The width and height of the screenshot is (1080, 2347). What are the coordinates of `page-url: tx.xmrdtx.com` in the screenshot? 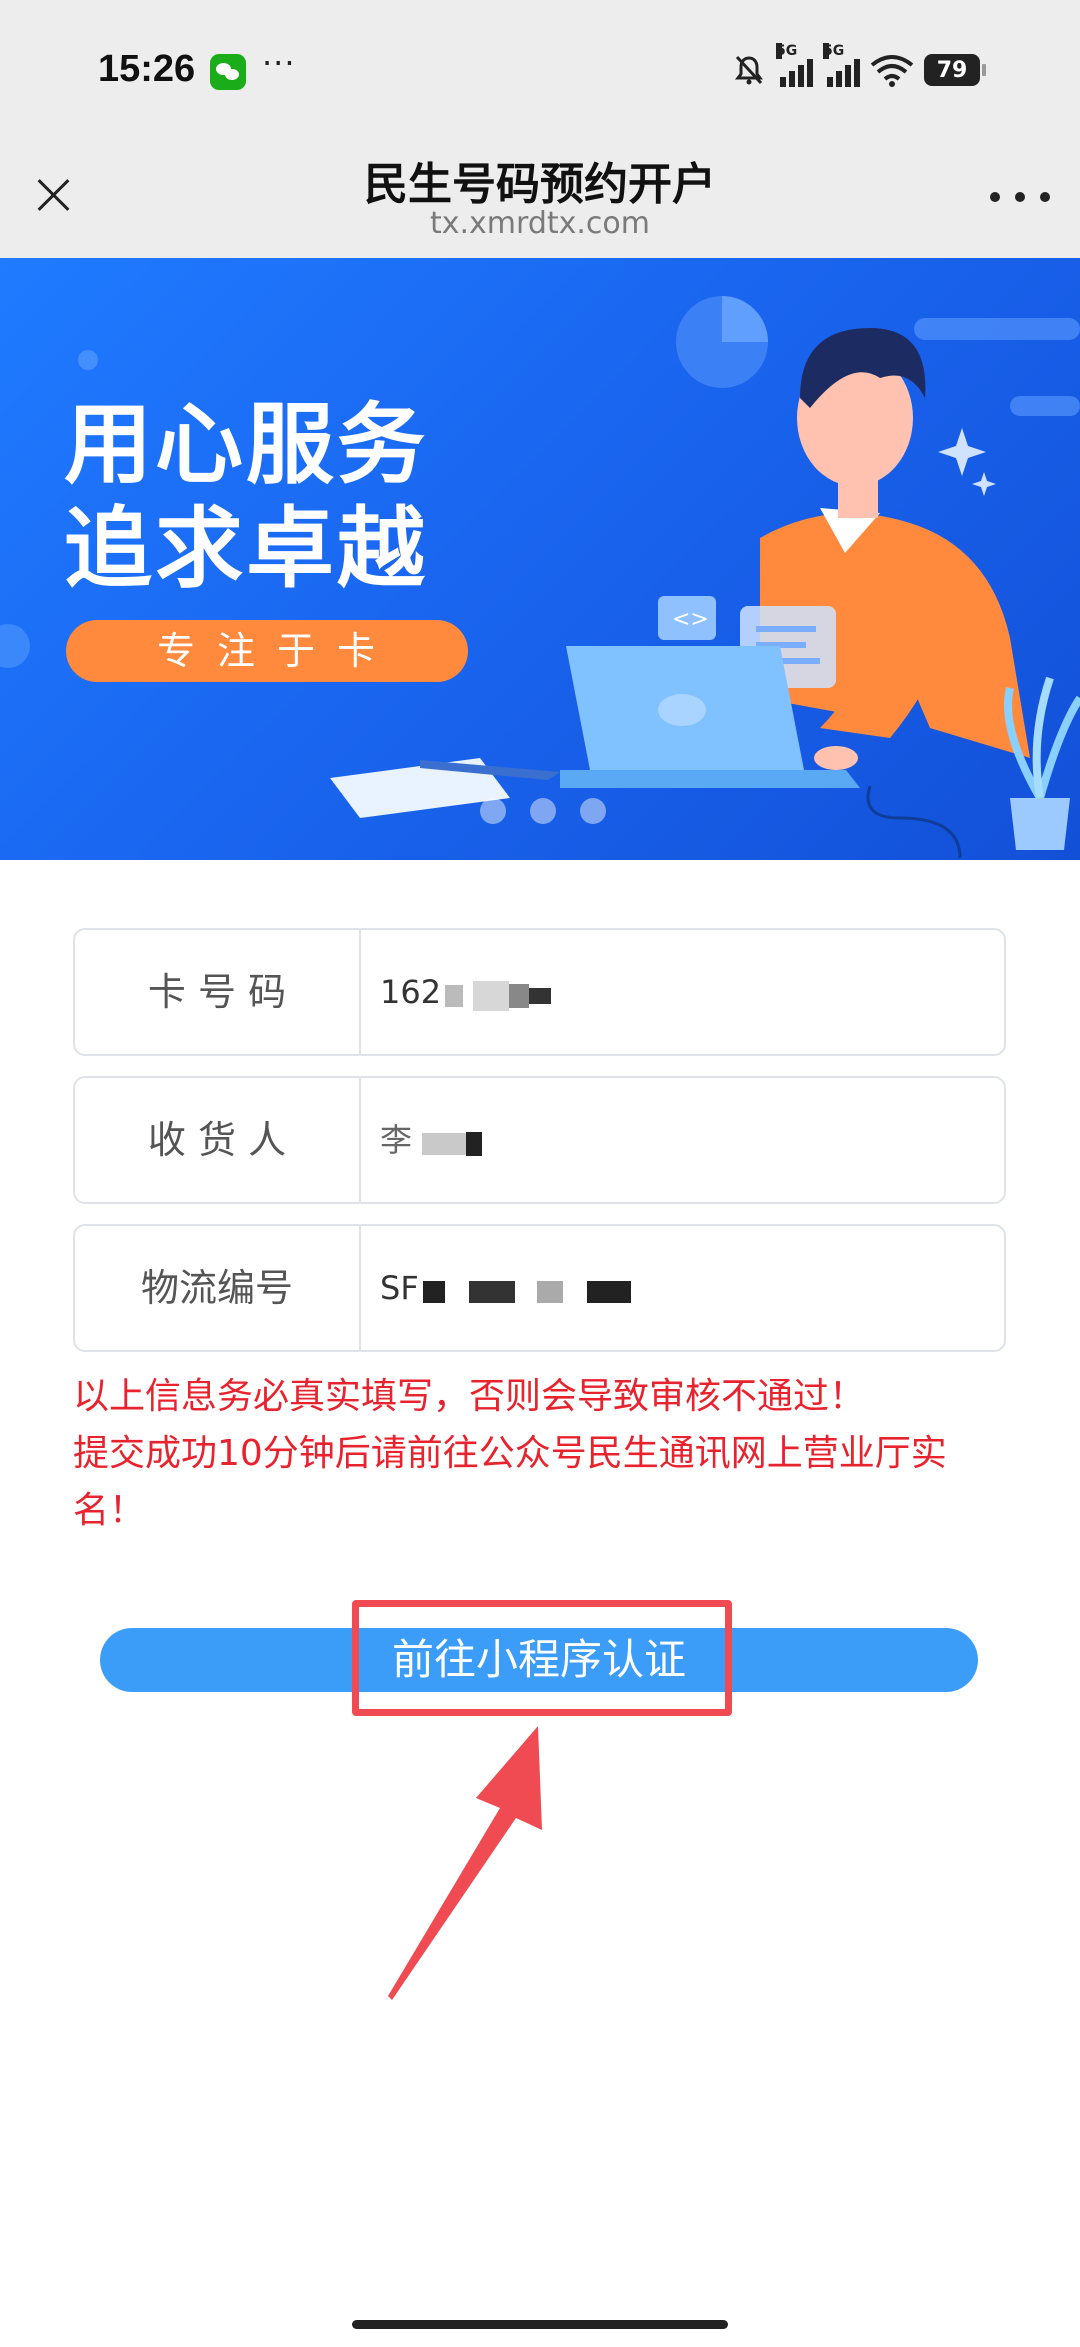 It's located at (539, 223).